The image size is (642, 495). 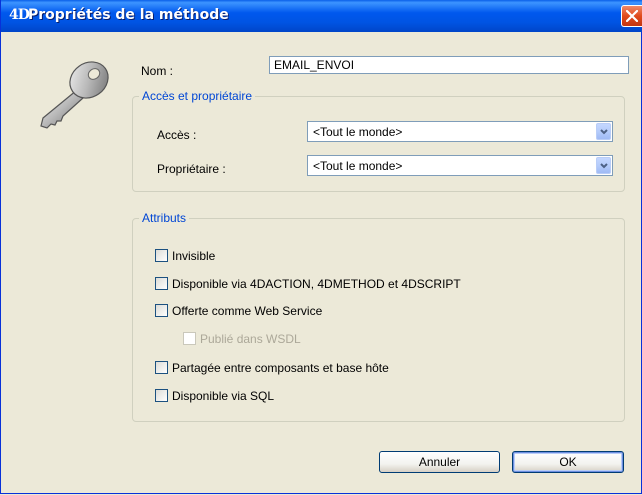 I want to click on access-owner-group, so click(x=378, y=144).